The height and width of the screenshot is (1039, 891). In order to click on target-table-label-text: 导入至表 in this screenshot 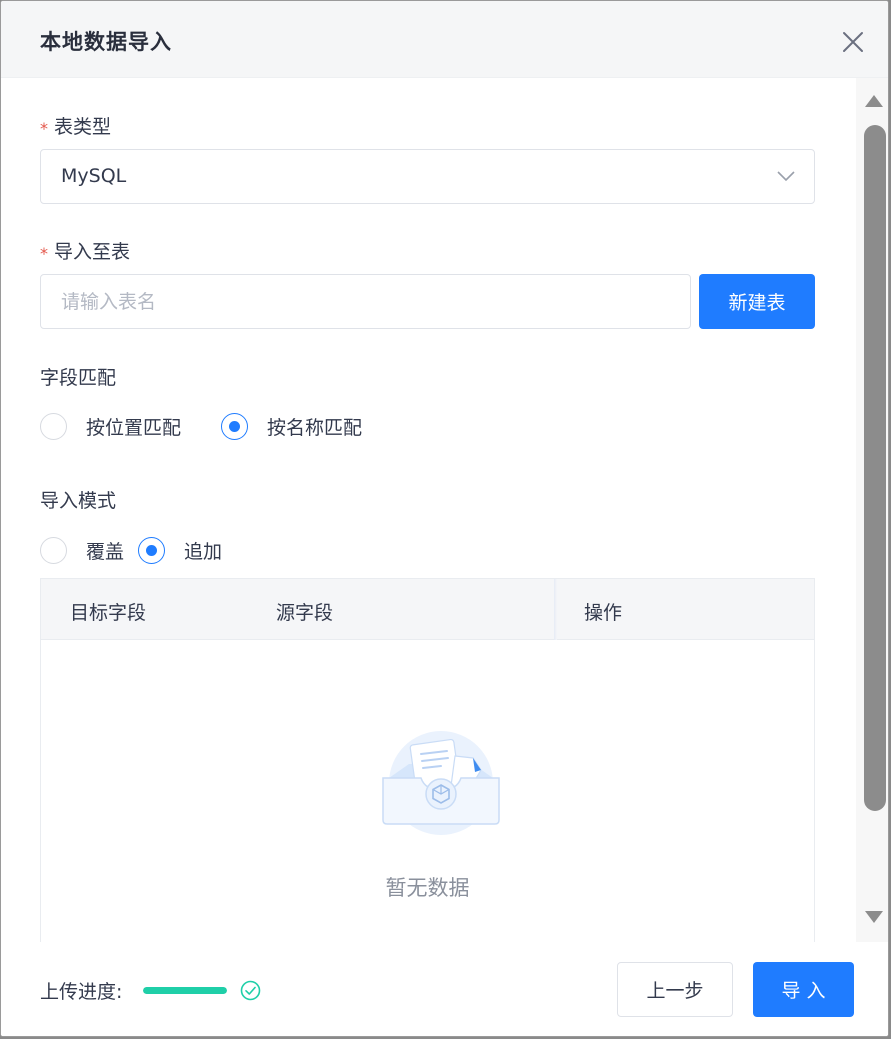, I will do `click(92, 252)`.